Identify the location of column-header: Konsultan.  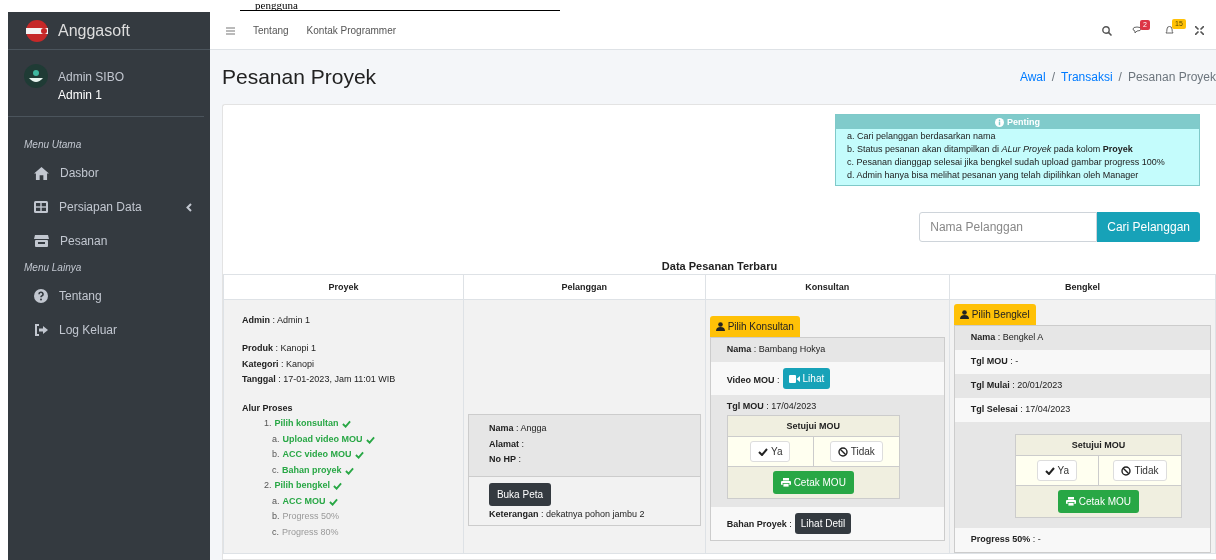
(827, 287).